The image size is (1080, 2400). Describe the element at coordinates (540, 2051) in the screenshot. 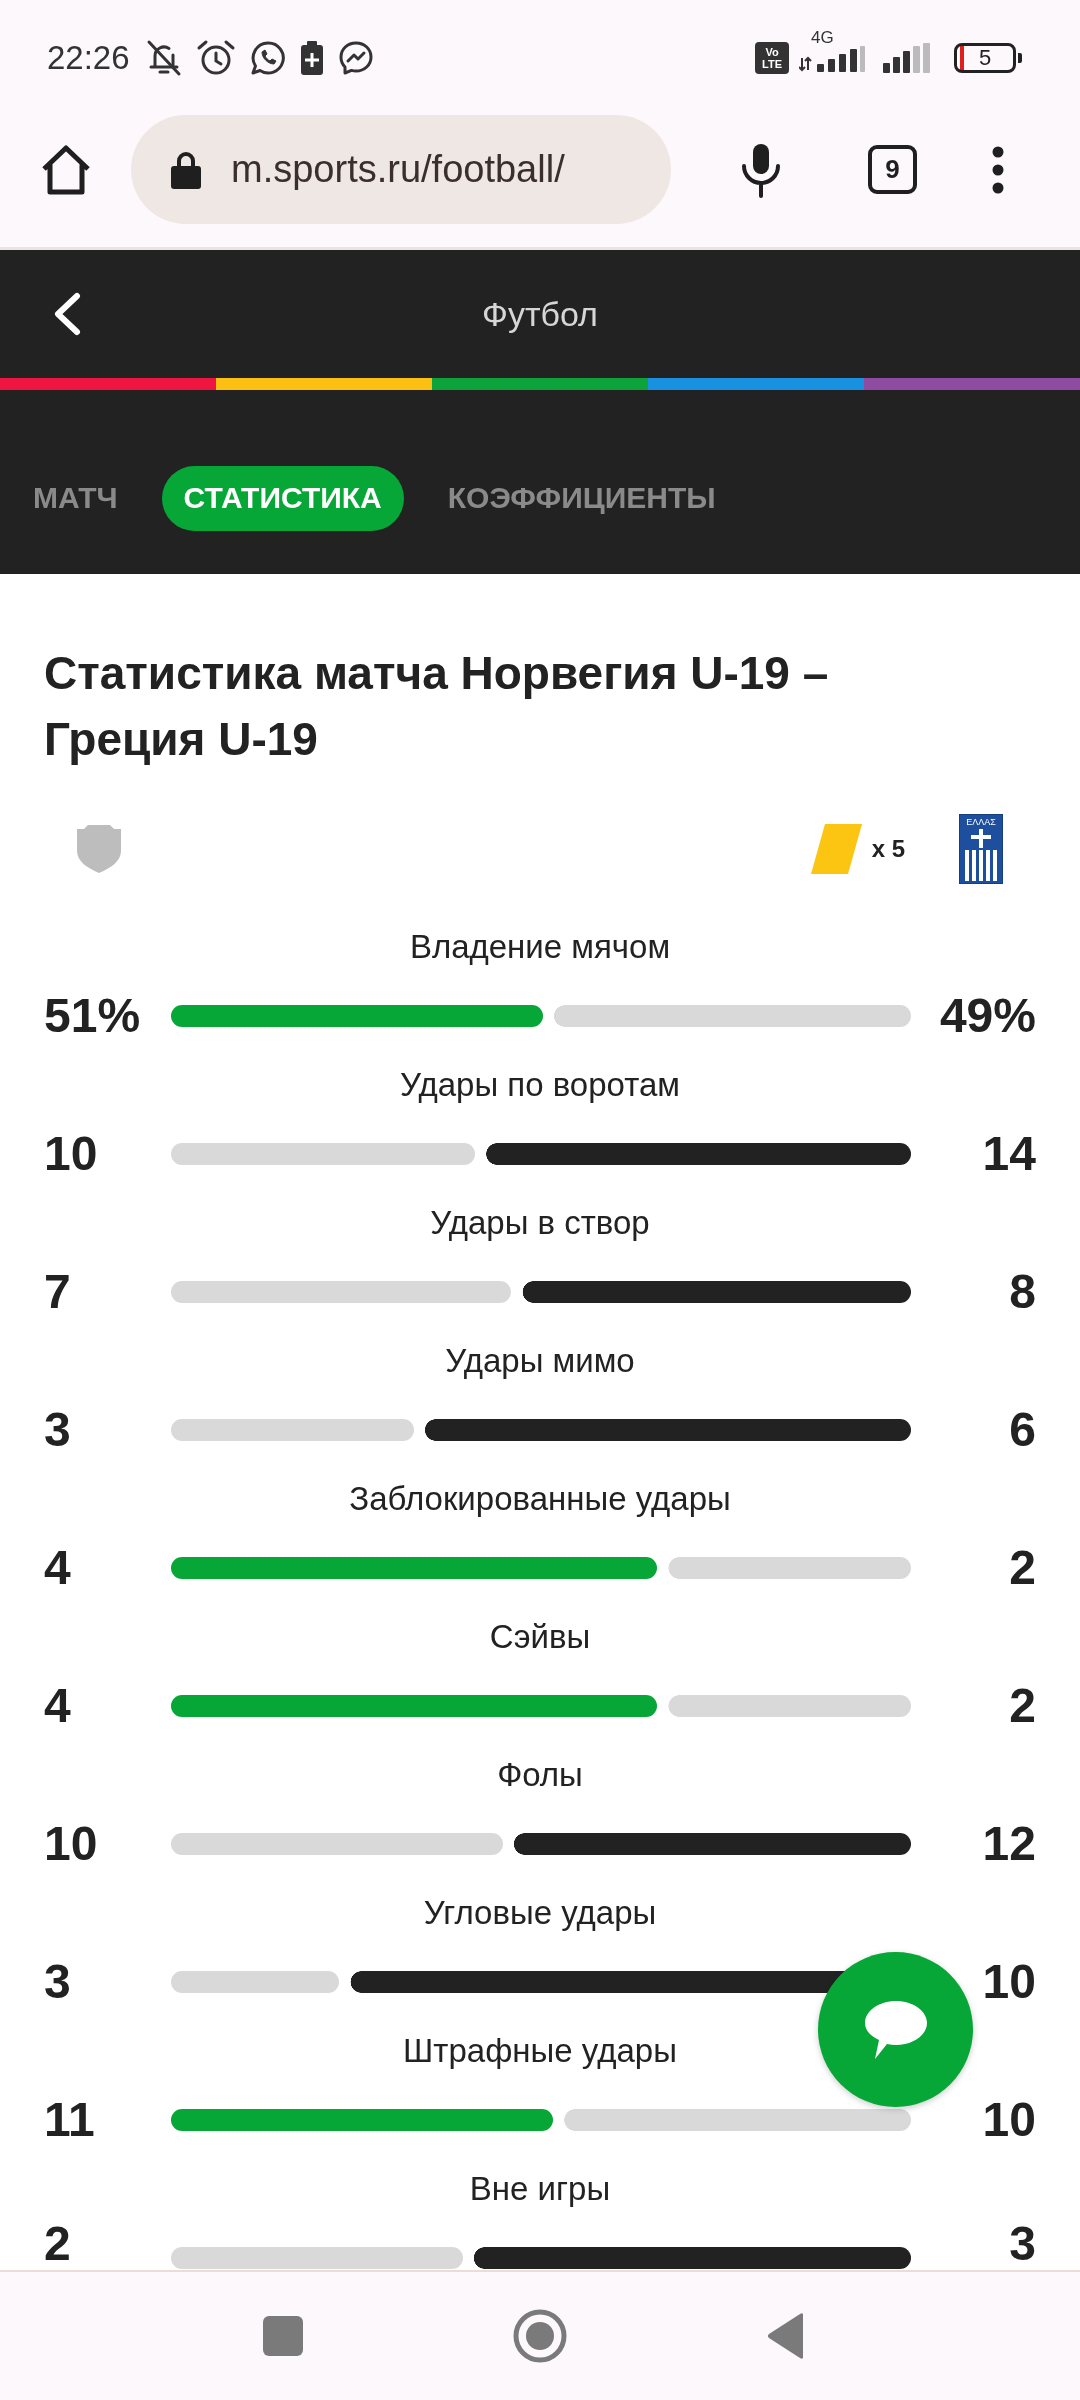

I see `stat-label: Штрафные удары` at that location.